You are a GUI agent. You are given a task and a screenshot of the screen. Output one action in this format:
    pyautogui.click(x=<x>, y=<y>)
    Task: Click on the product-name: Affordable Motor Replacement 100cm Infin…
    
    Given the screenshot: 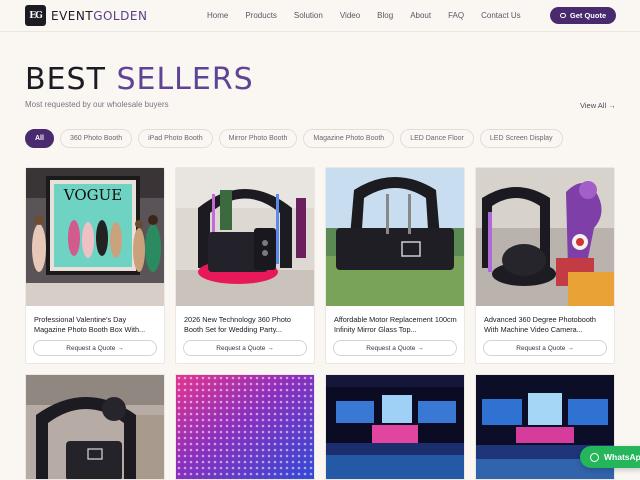 What is the action you would take?
    pyautogui.click(x=396, y=325)
    